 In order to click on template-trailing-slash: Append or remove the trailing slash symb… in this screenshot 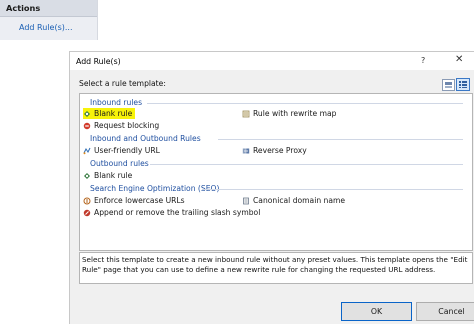, I will do `click(171, 212)`.